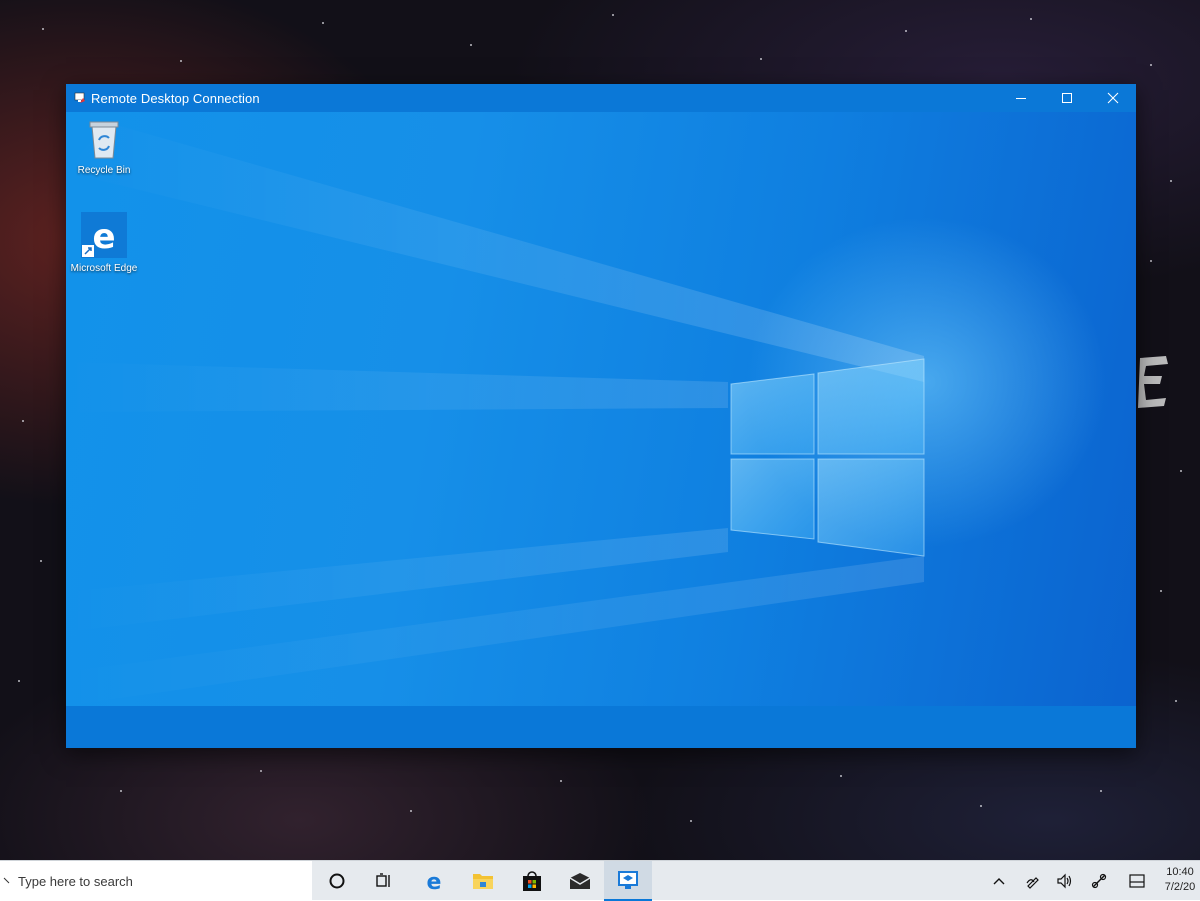  I want to click on pen-icon, so click(1032, 883).